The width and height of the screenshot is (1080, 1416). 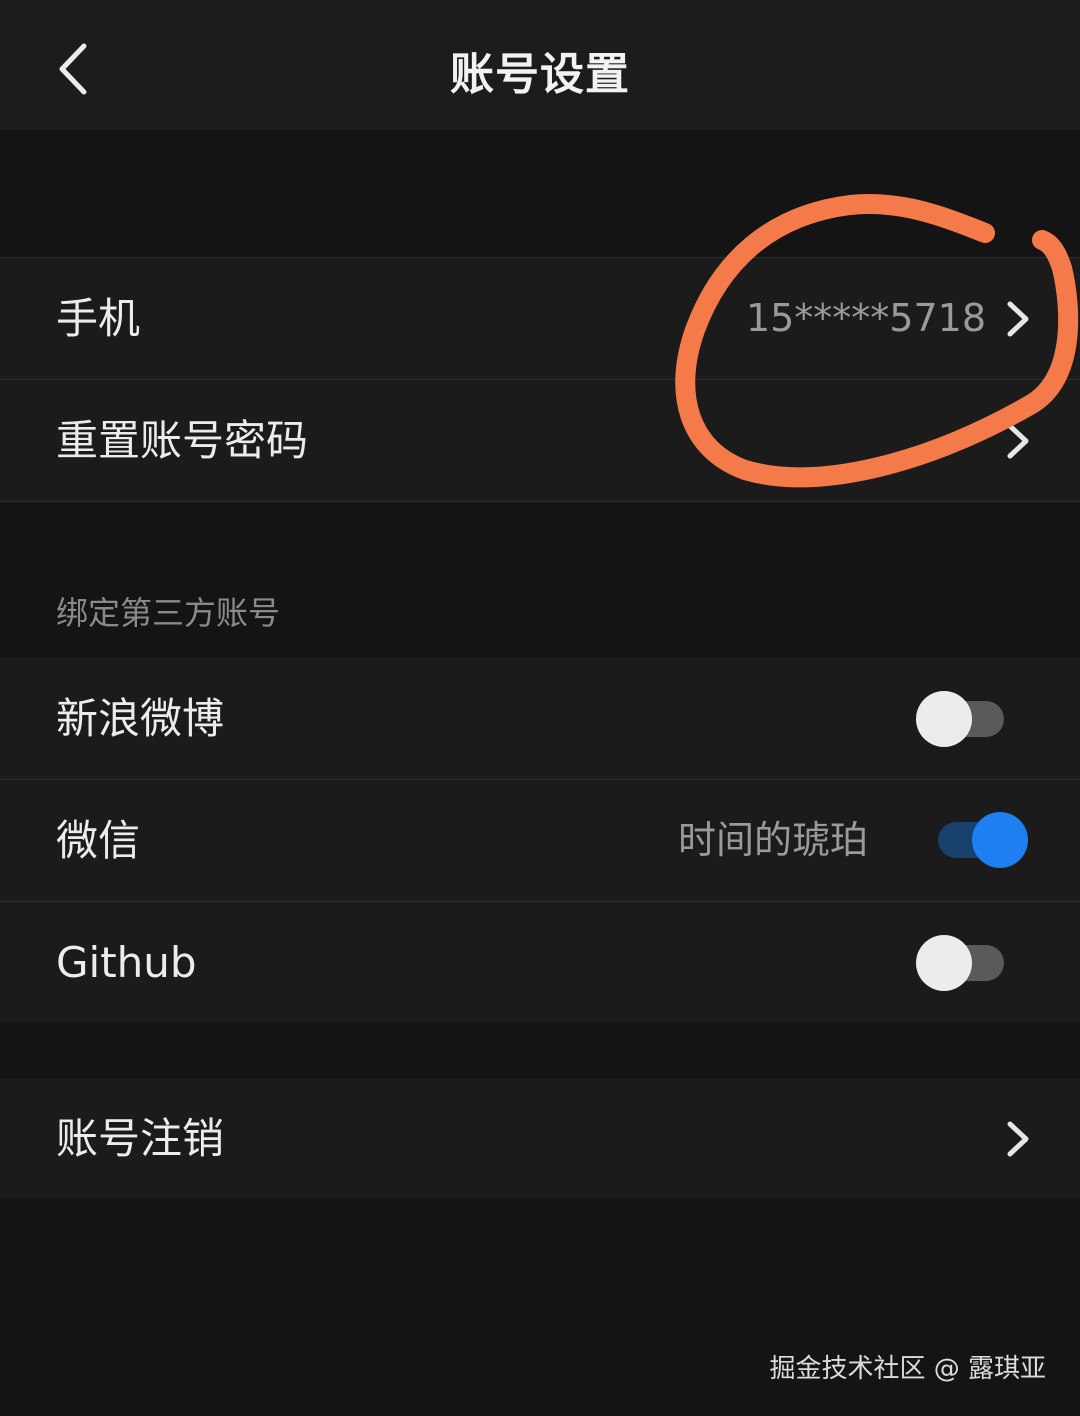 What do you see at coordinates (540, 440) in the screenshot?
I see `reset-password-row: 重置账号密码` at bounding box center [540, 440].